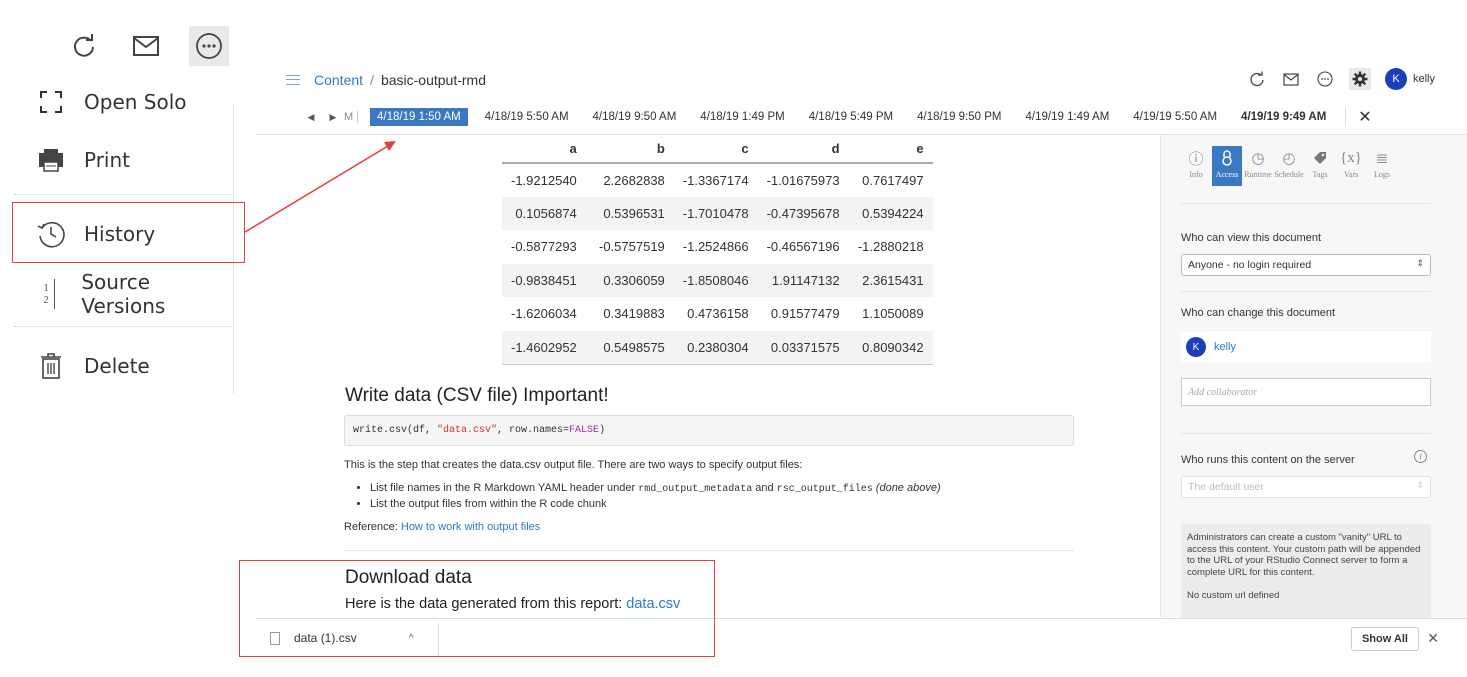 The image size is (1467, 677). What do you see at coordinates (1320, 158) in the screenshot?
I see `tag-icon` at bounding box center [1320, 158].